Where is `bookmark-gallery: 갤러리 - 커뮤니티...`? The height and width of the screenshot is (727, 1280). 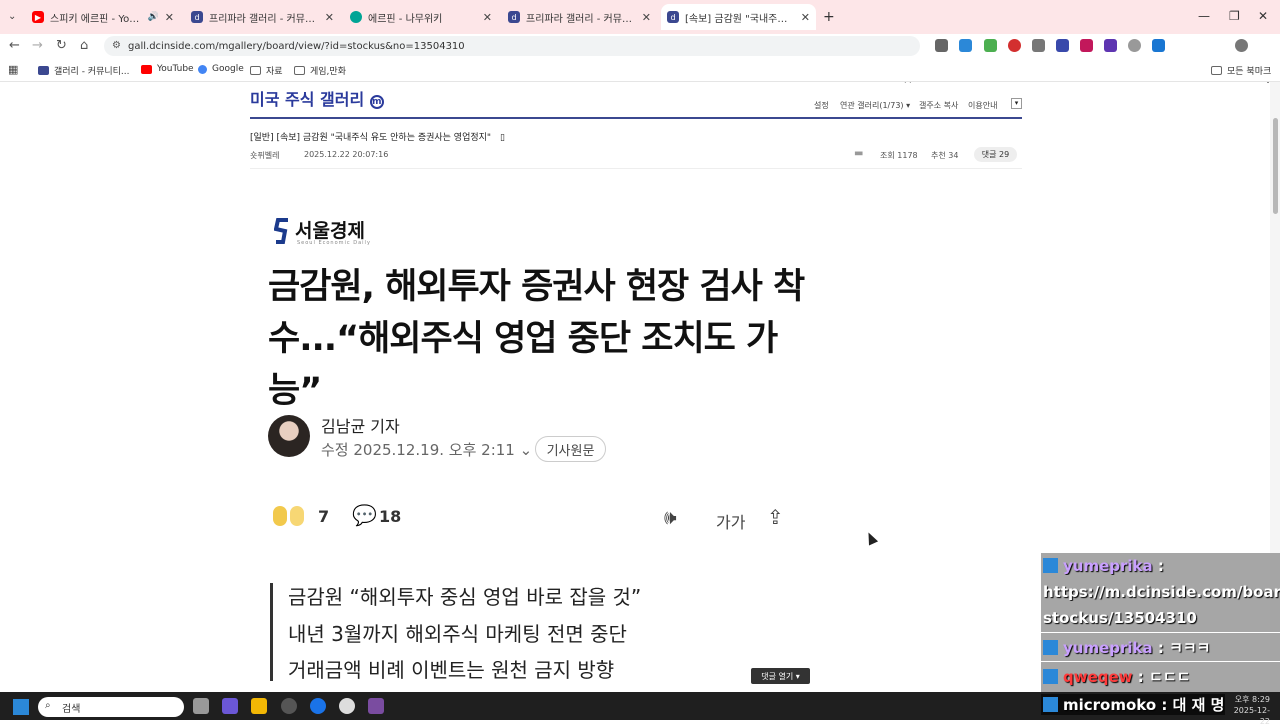 bookmark-gallery: 갤러리 - 커뮤니티... is located at coordinates (84, 70).